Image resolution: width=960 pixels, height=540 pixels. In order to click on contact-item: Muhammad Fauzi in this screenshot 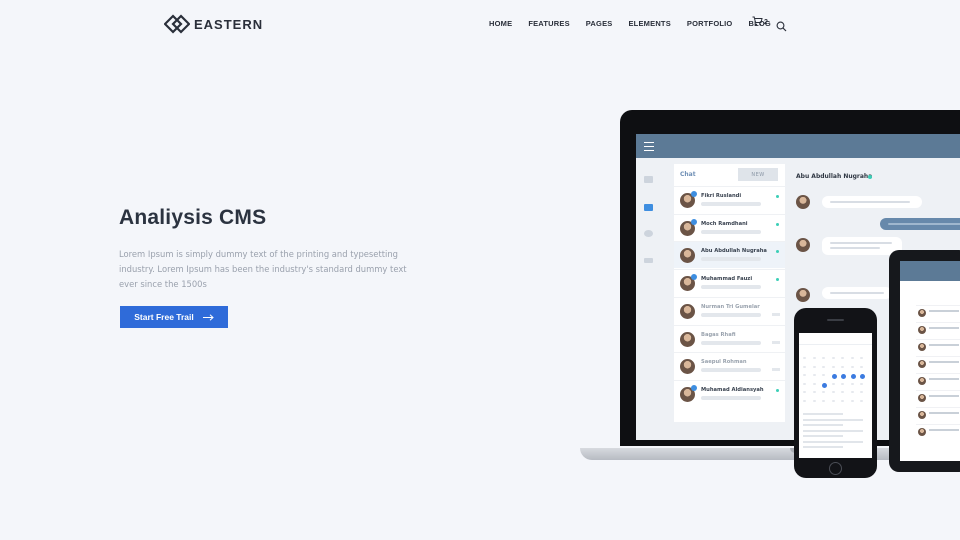, I will do `click(729, 282)`.